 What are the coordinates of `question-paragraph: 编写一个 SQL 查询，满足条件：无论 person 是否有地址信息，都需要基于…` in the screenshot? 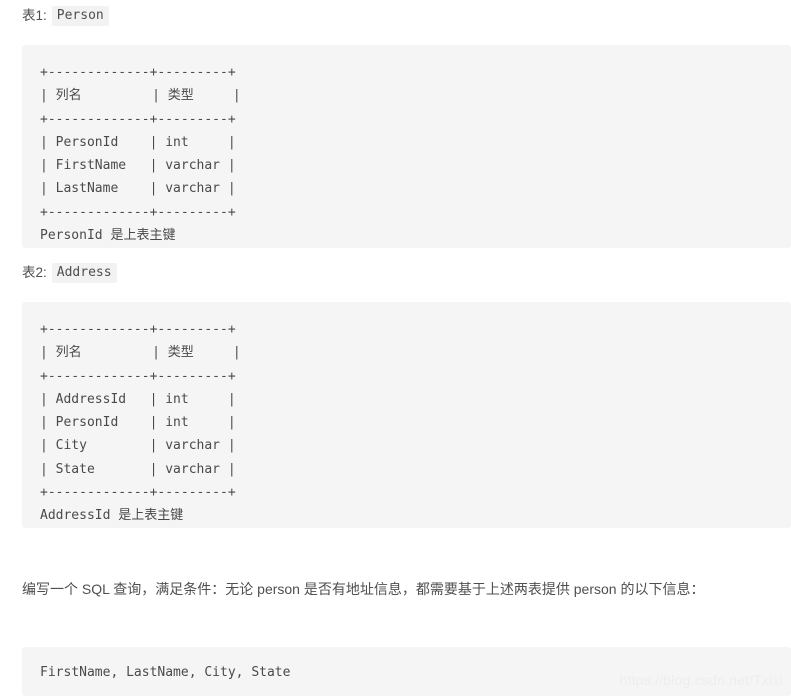 It's located at (363, 589).